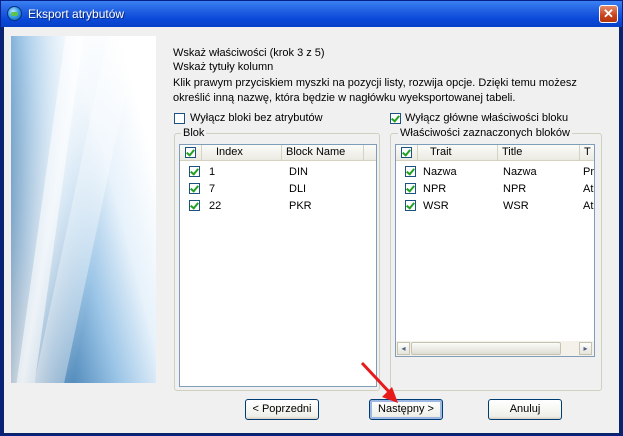  Describe the element at coordinates (608, 14) in the screenshot. I see `close-button: ✕` at that location.